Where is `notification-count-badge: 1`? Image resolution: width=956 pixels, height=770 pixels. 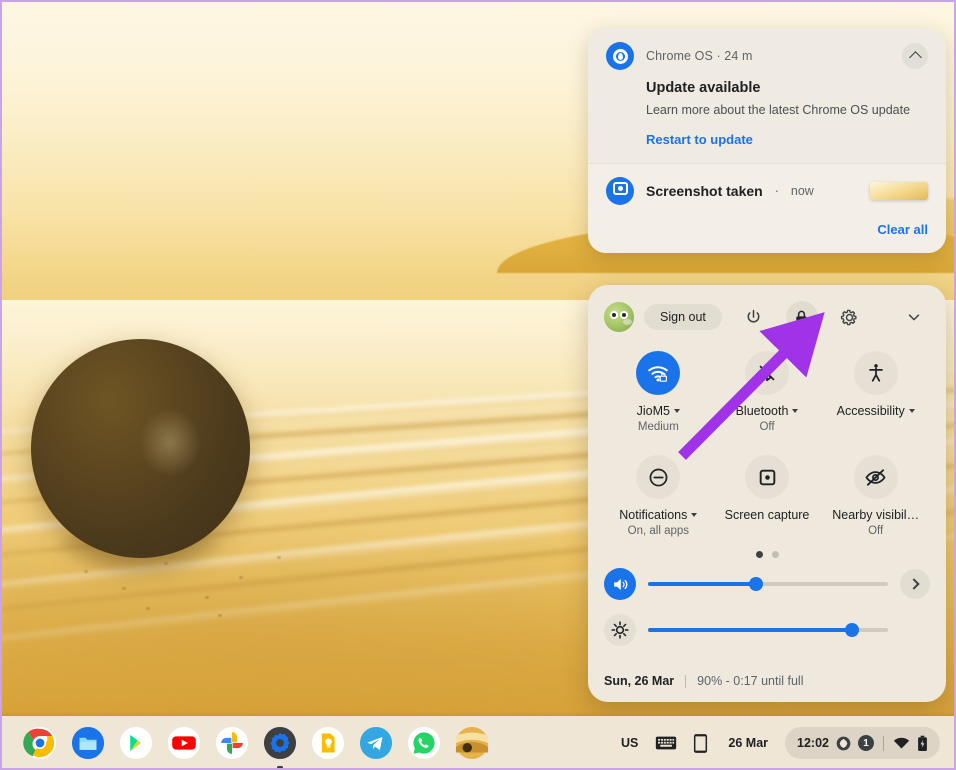
notification-count-badge: 1 is located at coordinates (866, 743).